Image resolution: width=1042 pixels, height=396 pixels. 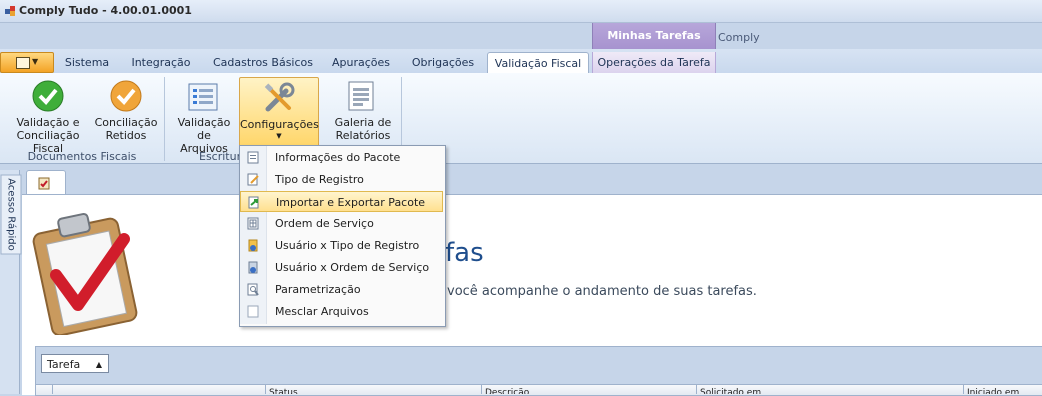 I want to click on menu-item-label: Mesclar Arquivos, so click(x=322, y=311).